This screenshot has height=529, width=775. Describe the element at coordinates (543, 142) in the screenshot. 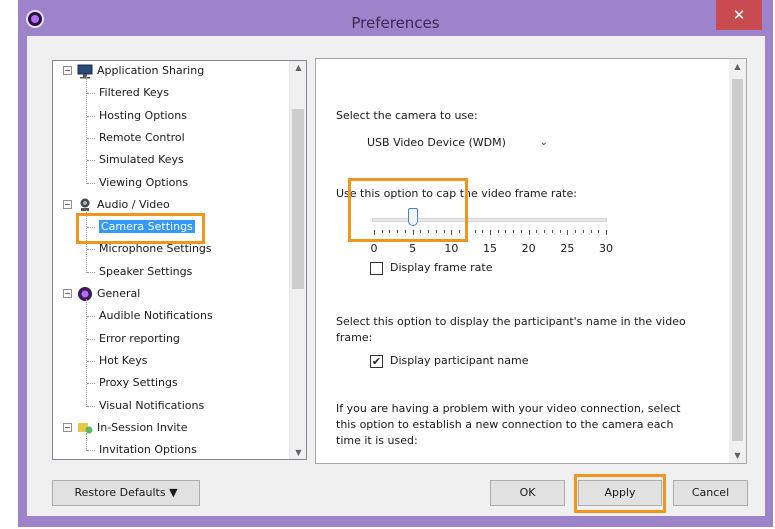

I see `chevron-down-icon: ⌄` at that location.